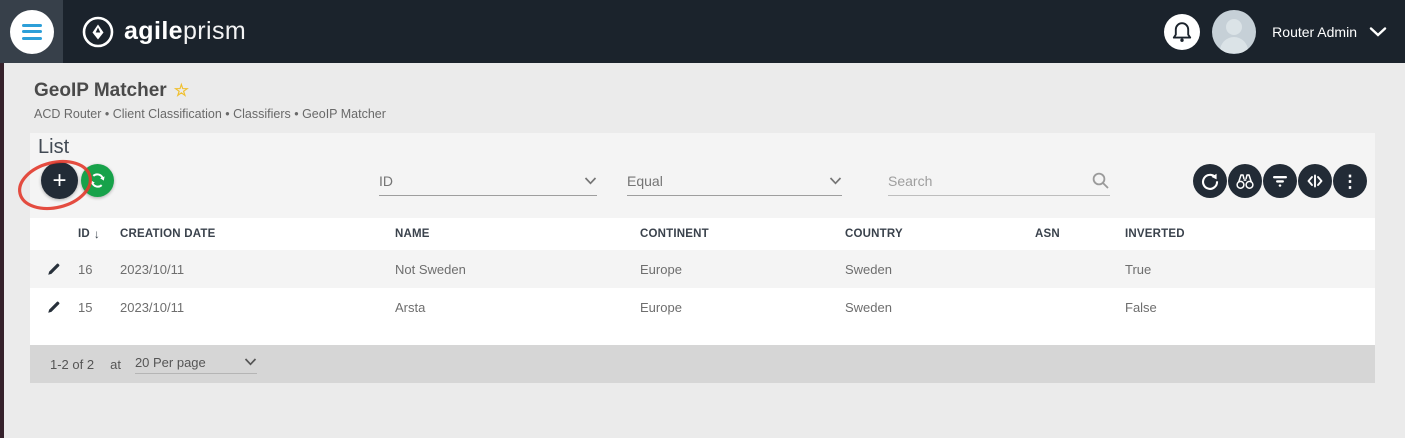 The image size is (1405, 438). I want to click on column-header-country: COUNTRY, so click(940, 234).